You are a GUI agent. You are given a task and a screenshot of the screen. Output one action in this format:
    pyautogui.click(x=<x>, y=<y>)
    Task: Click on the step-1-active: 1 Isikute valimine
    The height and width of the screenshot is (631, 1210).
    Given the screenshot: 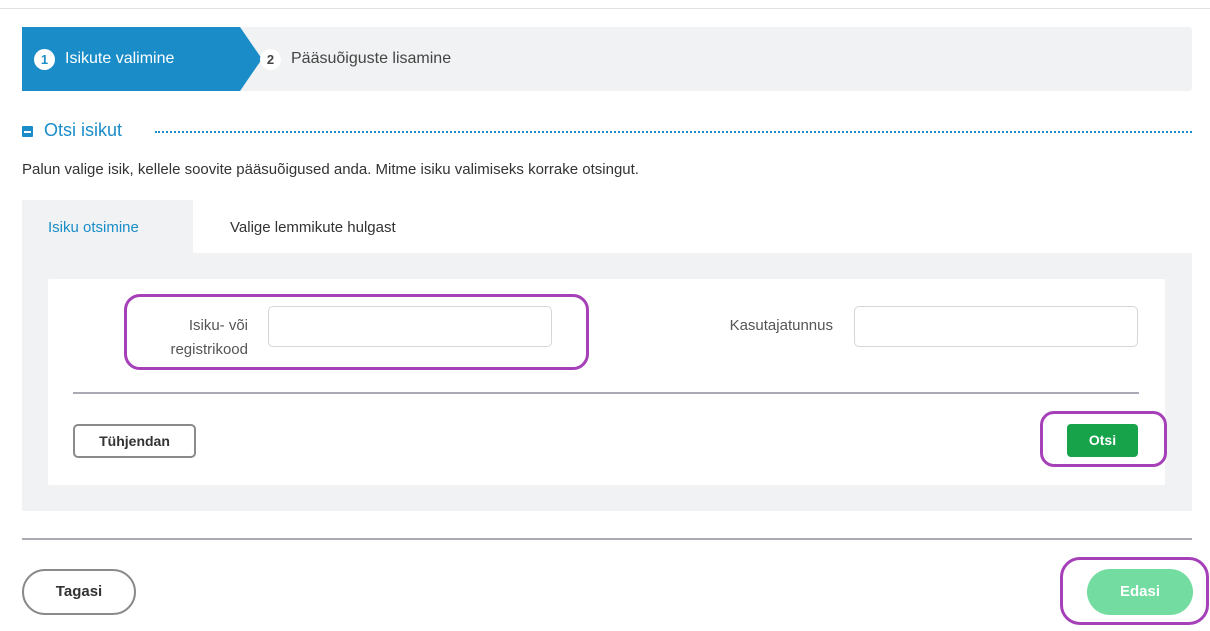 What is the action you would take?
    pyautogui.click(x=131, y=59)
    